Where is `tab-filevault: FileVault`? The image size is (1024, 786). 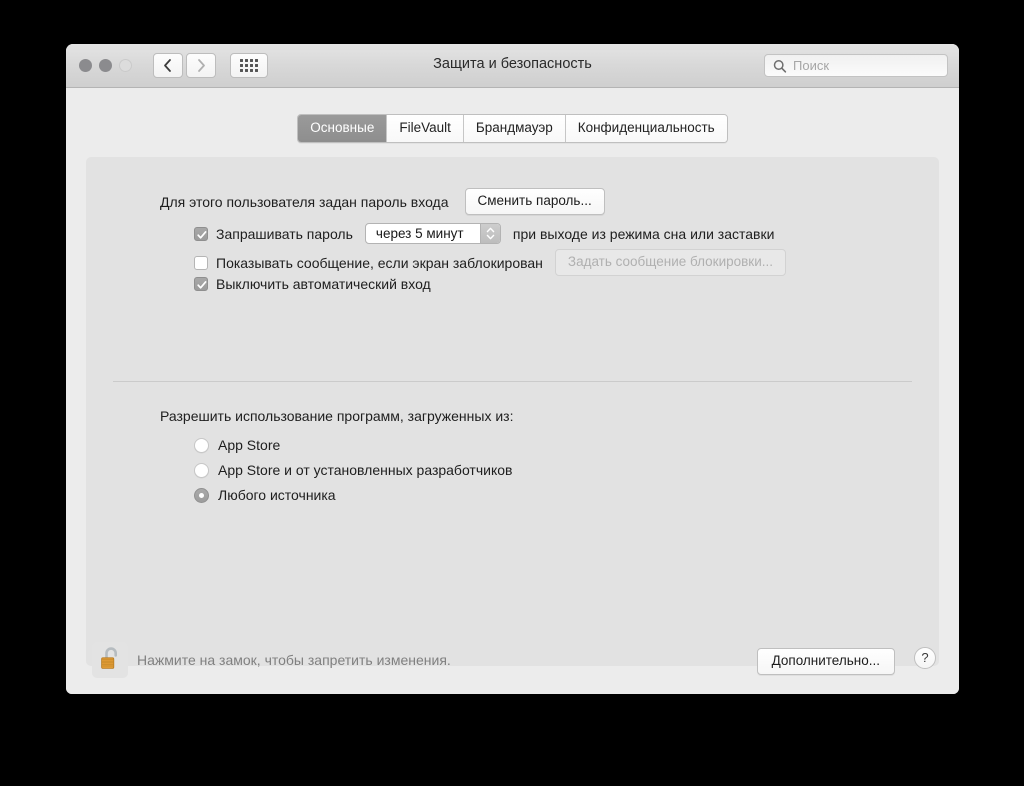
tab-filevault: FileVault is located at coordinates (425, 128).